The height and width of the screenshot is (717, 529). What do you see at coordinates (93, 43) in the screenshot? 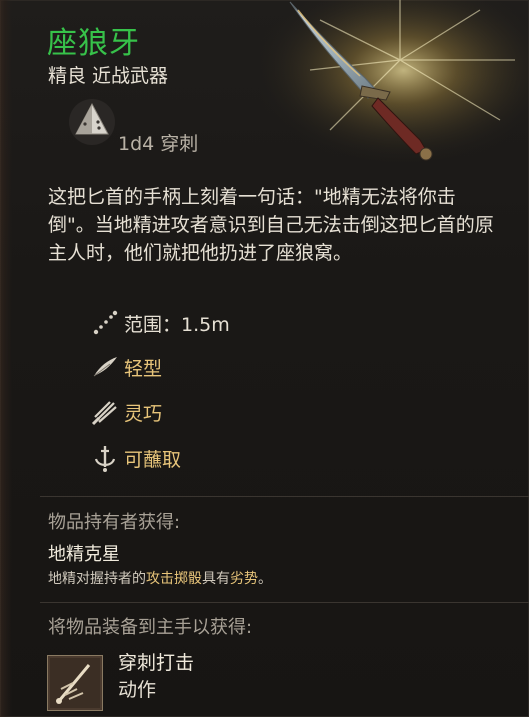
I see `item-name: 座狼牙` at bounding box center [93, 43].